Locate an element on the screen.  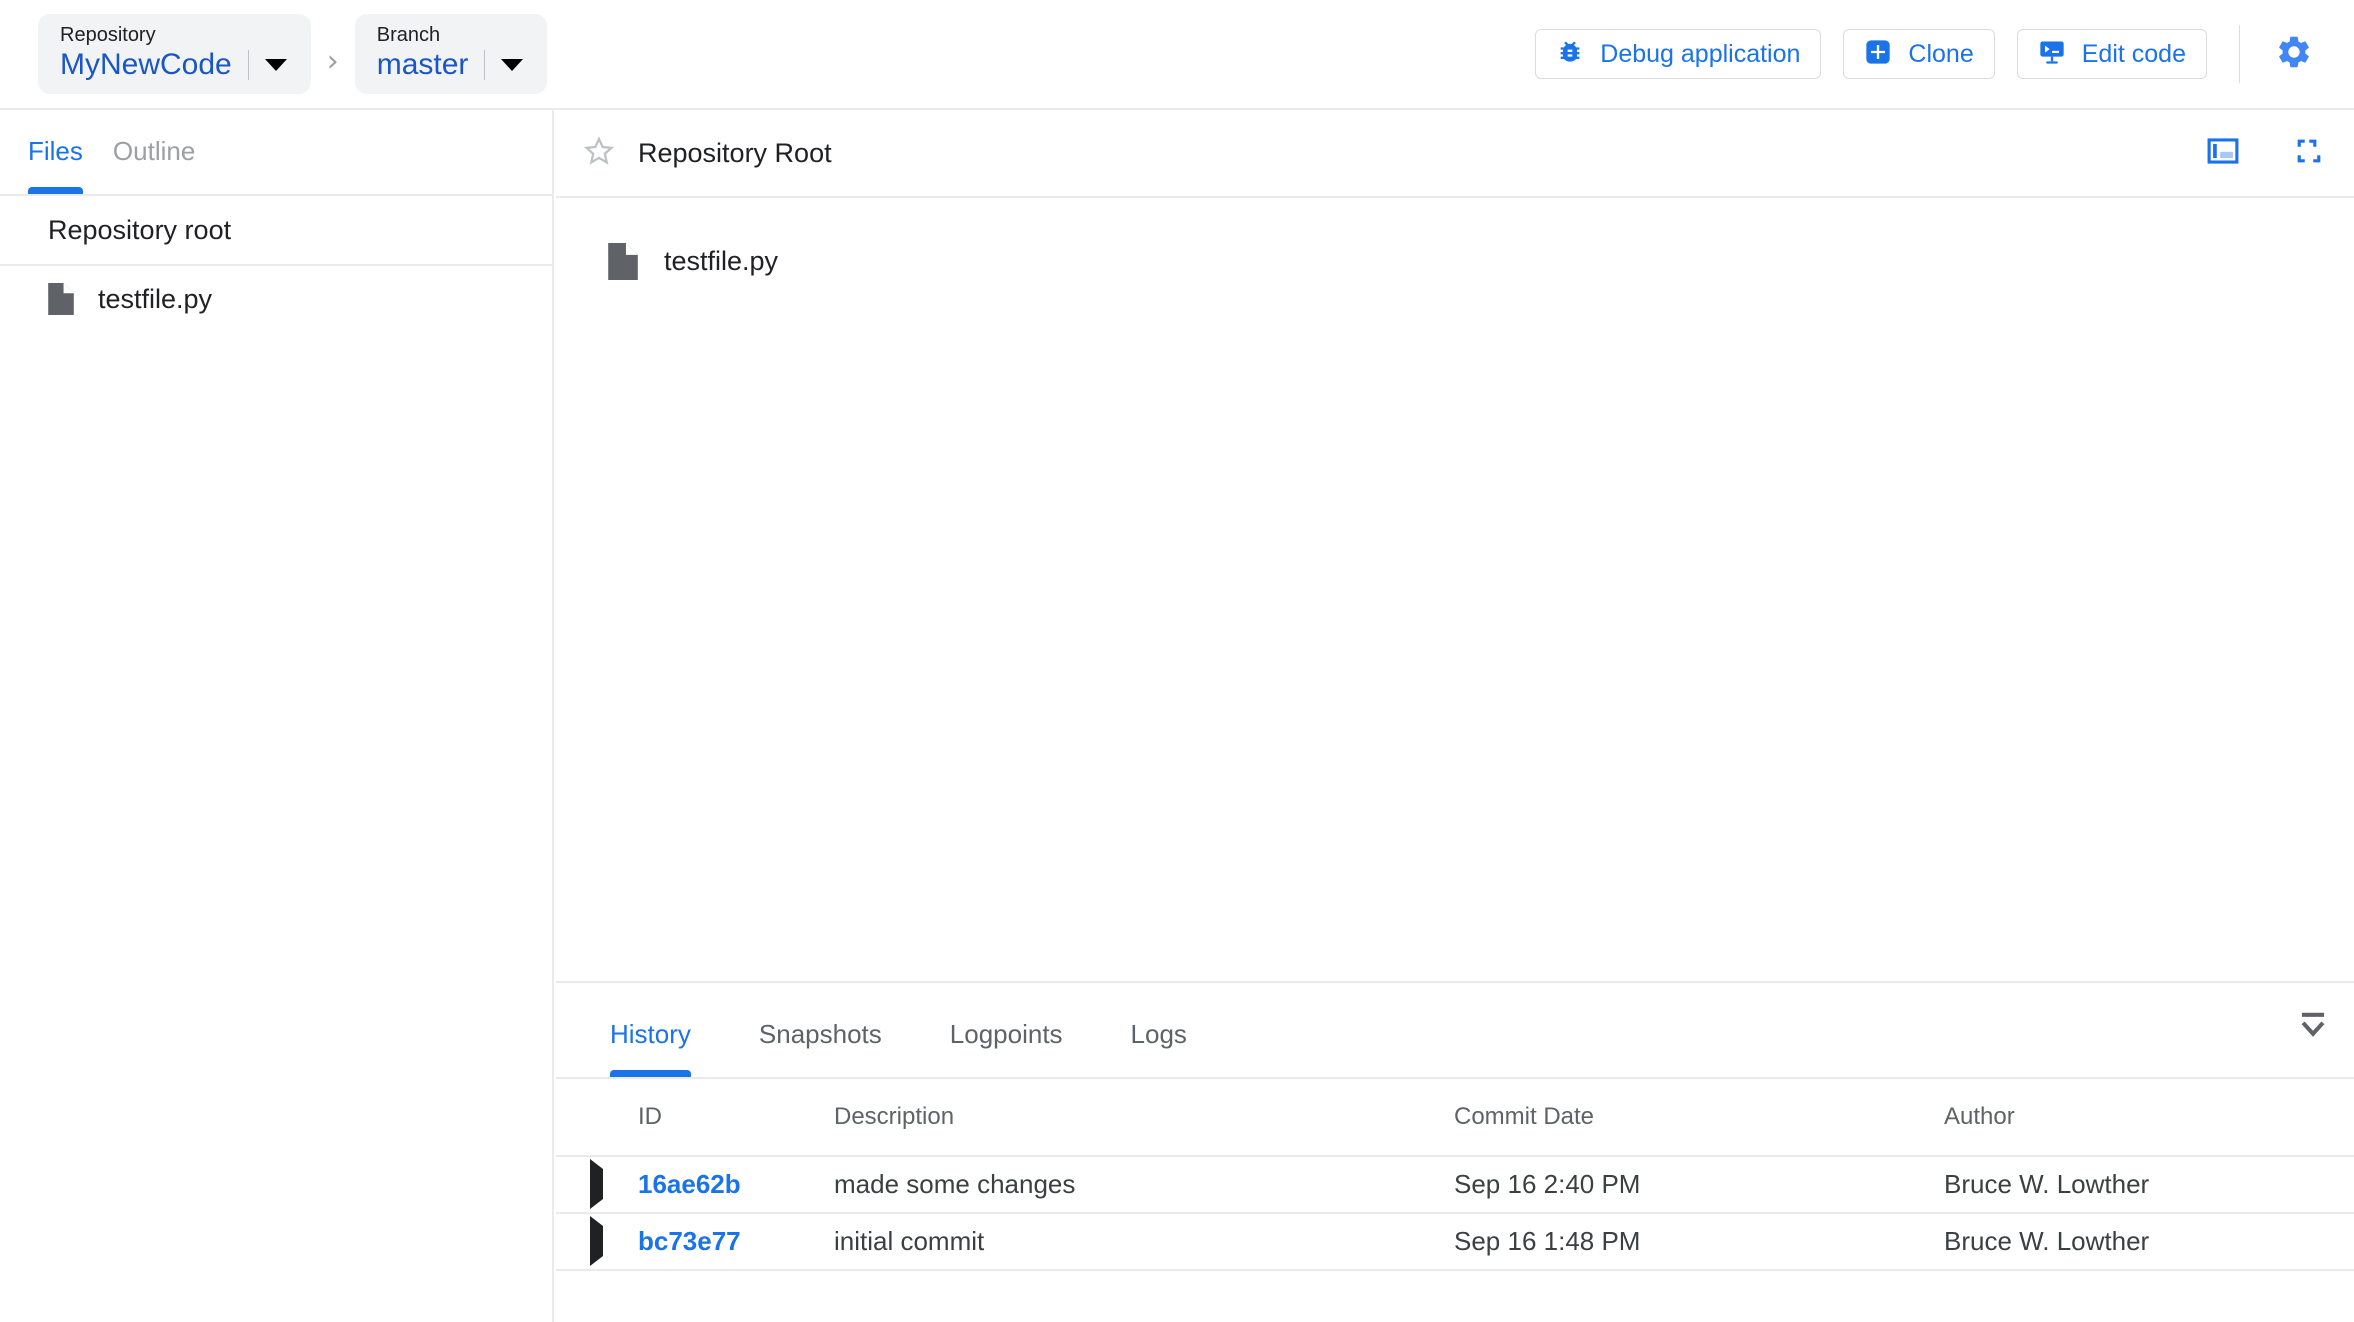
tab-snapshots-label: Snapshots is located at coordinates (820, 1034).